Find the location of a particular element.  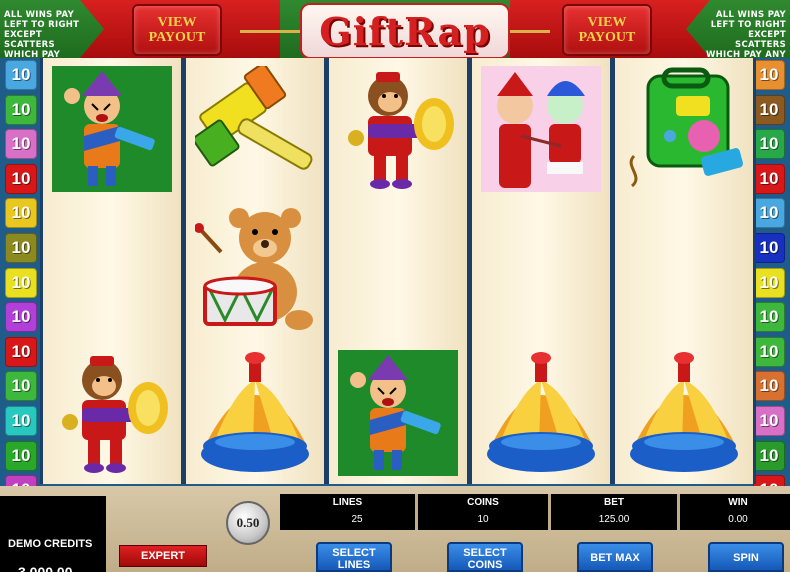

lines-value: 25 is located at coordinates (357, 519).